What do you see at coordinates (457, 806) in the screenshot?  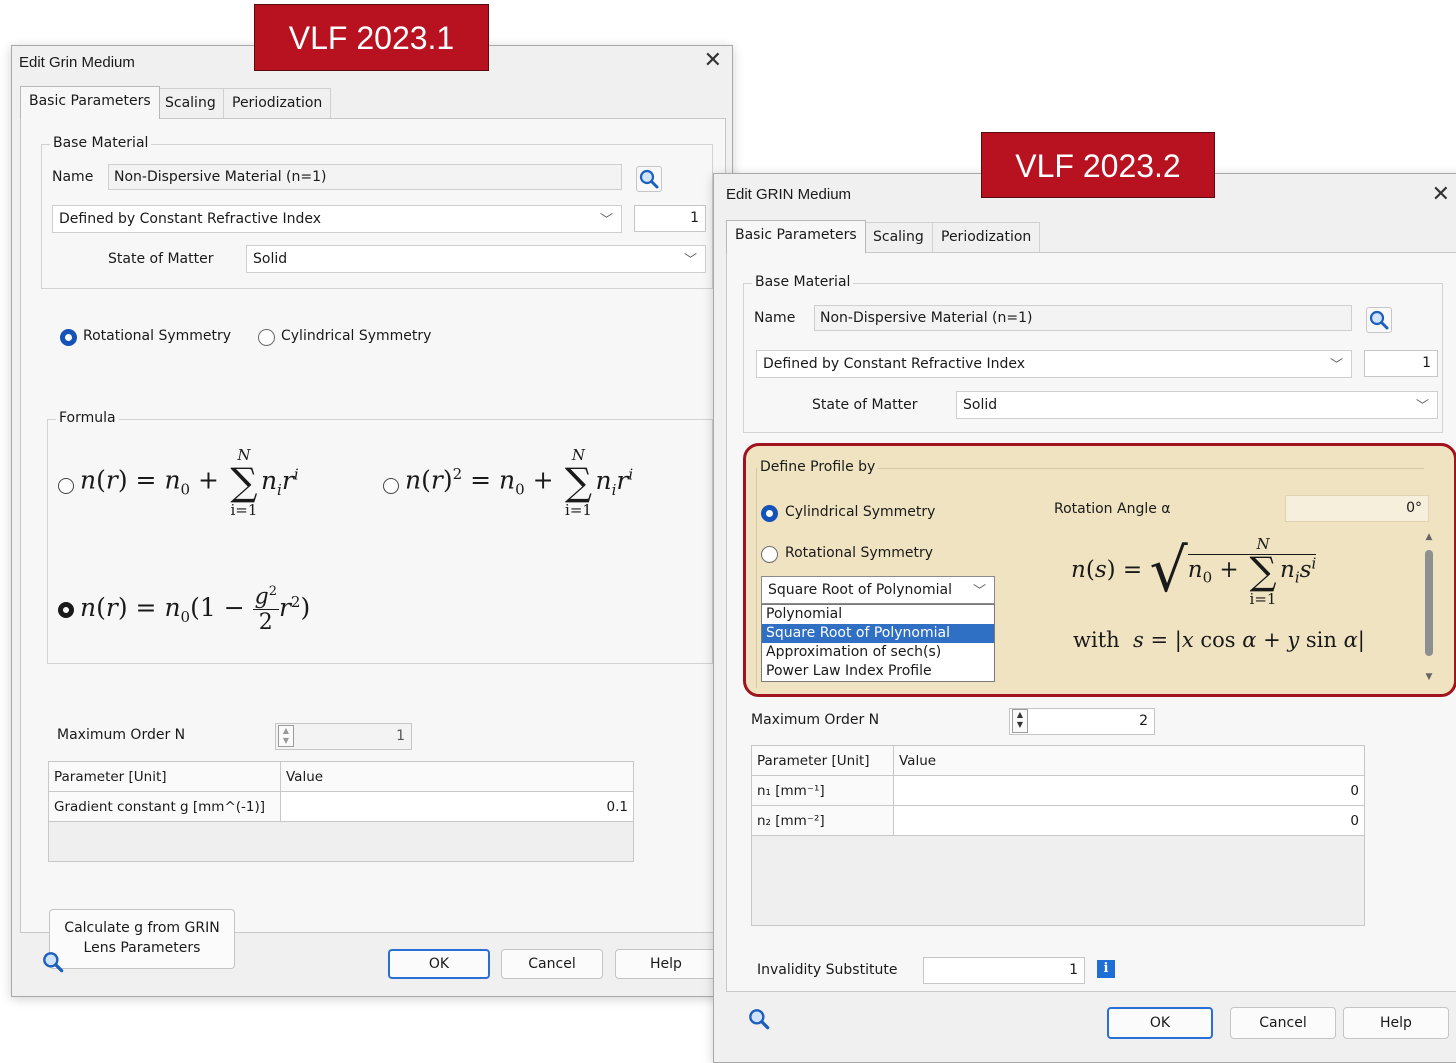 I see `parameter-value-cell: 0.1` at bounding box center [457, 806].